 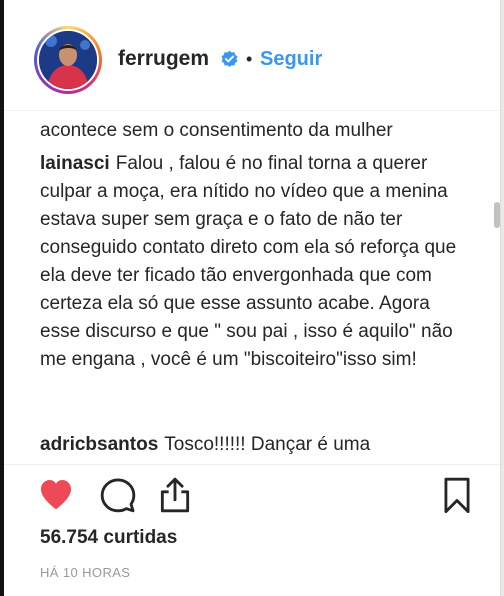 What do you see at coordinates (291, 59) in the screenshot?
I see `follow-button: Seguir` at bounding box center [291, 59].